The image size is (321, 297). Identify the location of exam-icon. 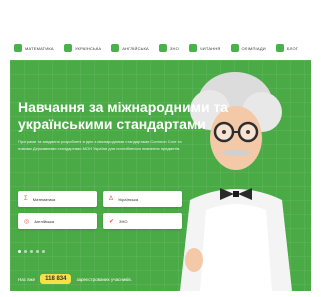
(162, 48).